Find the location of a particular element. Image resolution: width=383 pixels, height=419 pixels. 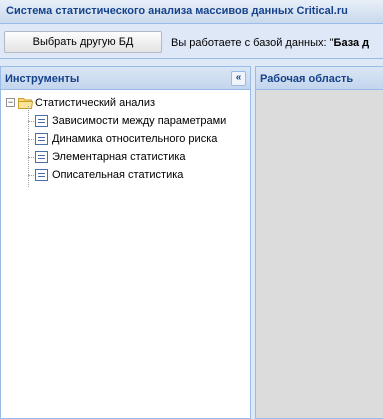

collapse-toggle-icon: − is located at coordinates (10, 102).